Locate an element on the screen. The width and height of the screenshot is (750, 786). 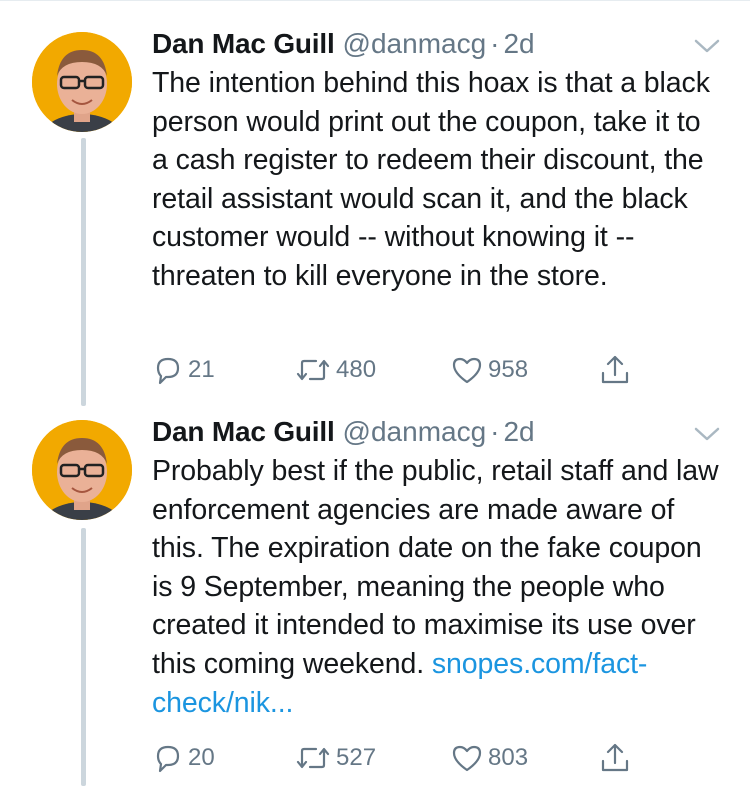
reply-button: 21 is located at coordinates (183, 370).